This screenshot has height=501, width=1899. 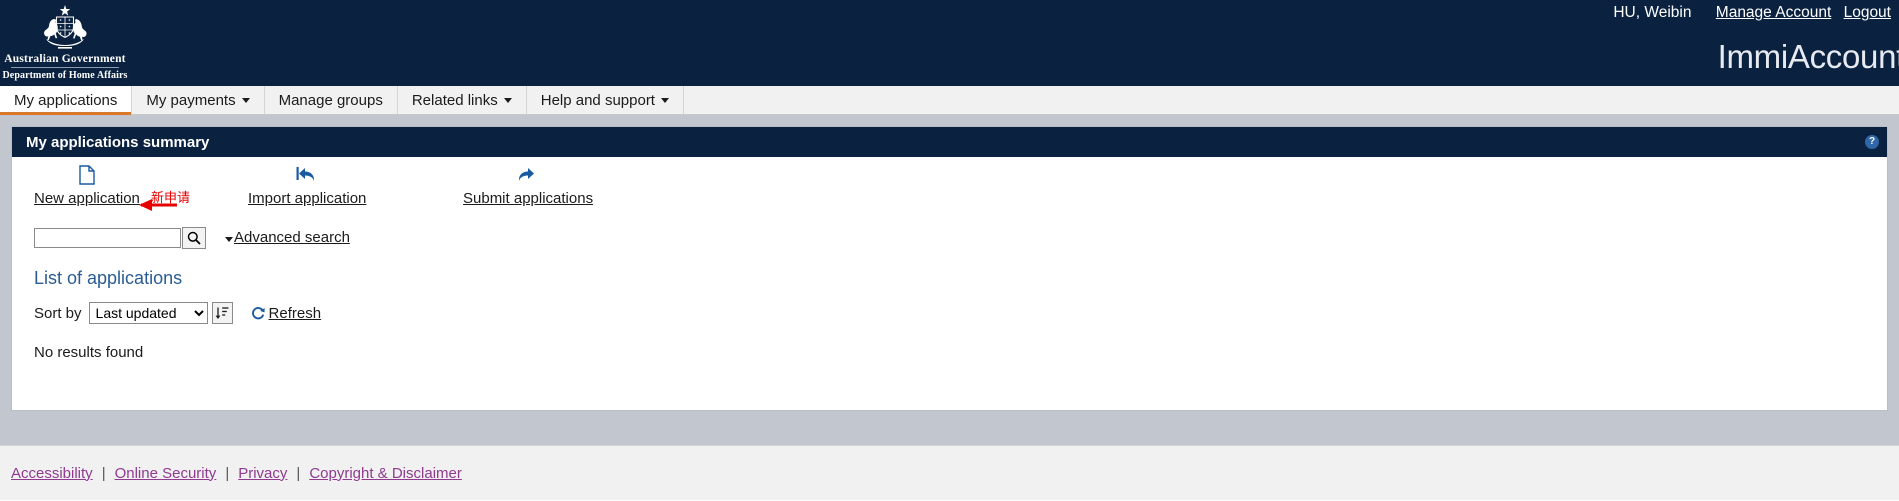 What do you see at coordinates (65, 59) in the screenshot?
I see `government-name: Australian Government` at bounding box center [65, 59].